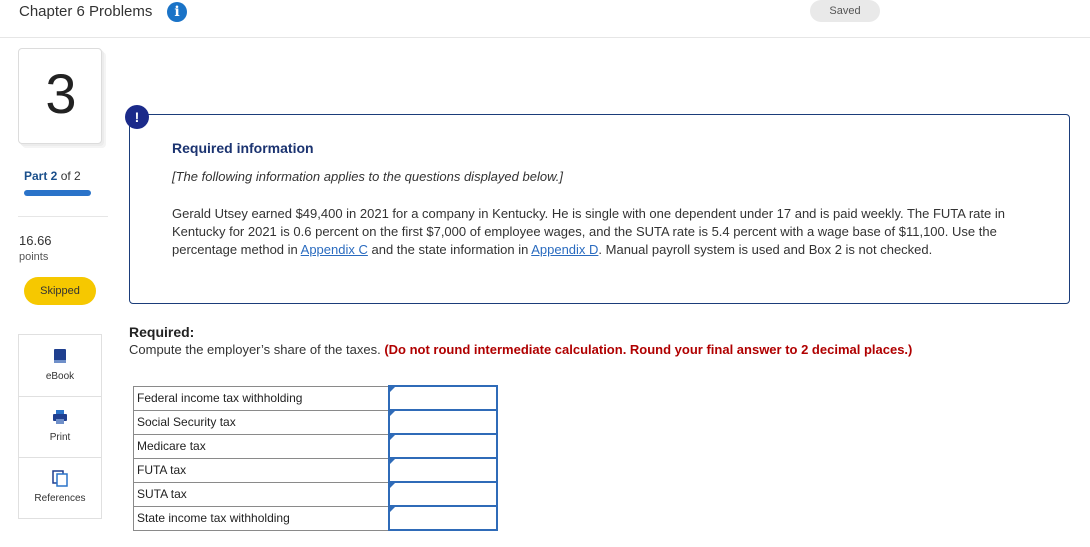 The height and width of the screenshot is (547, 1090). I want to click on table-row: Medicare tax, so click(316, 446).